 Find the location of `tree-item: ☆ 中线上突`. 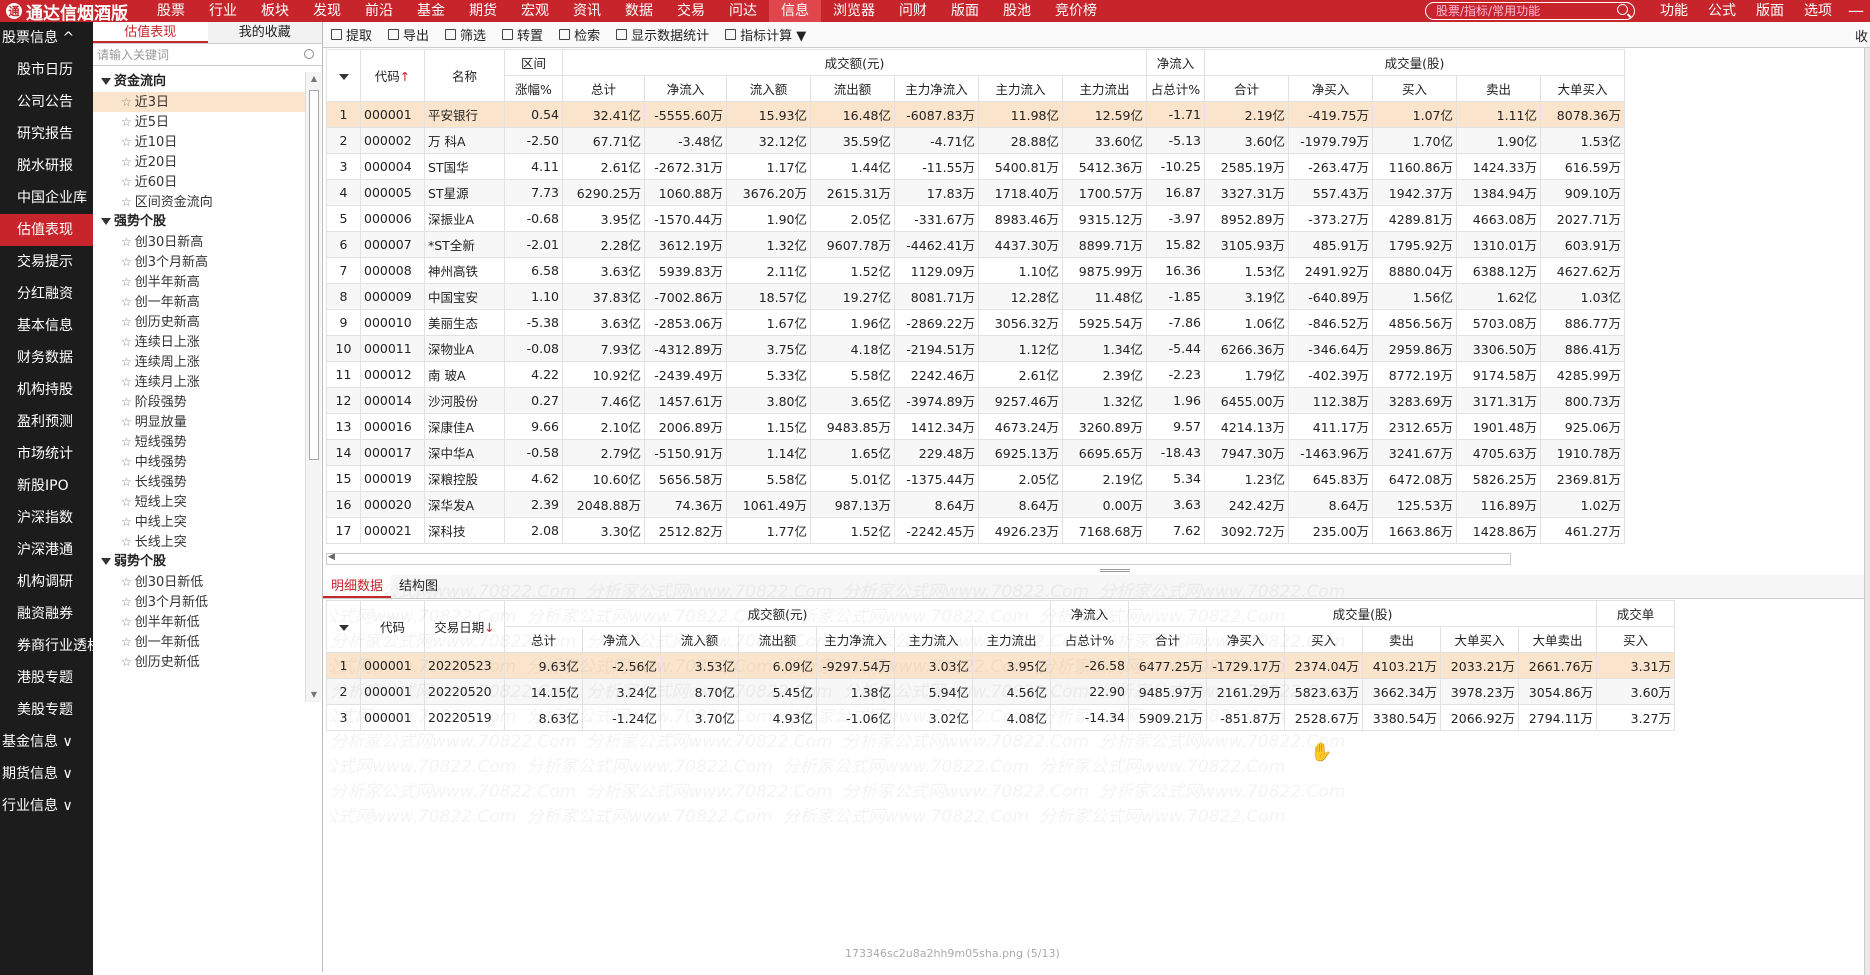

tree-item: ☆ 中线上突 is located at coordinates (199, 522).